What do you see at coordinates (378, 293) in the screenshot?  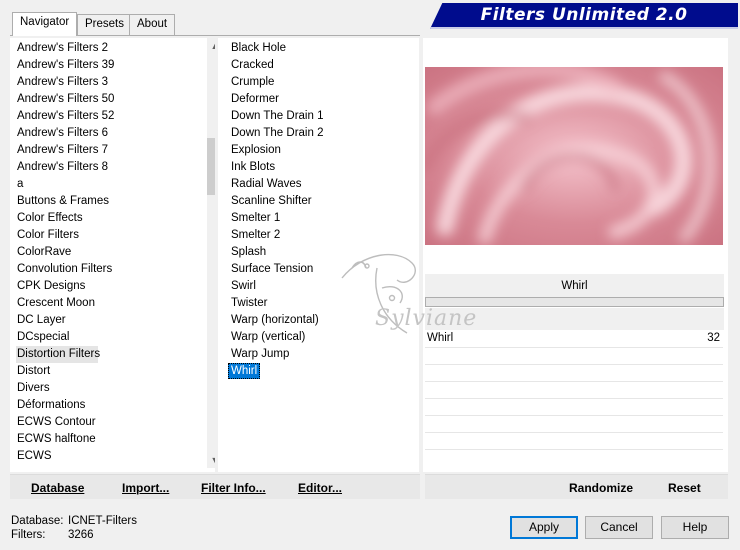 I see `watermark-flourish` at bounding box center [378, 293].